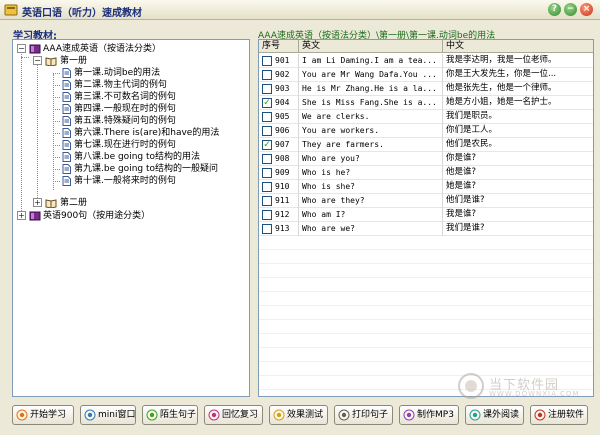  I want to click on chinese-cell: 他们是农民。, so click(472, 144).